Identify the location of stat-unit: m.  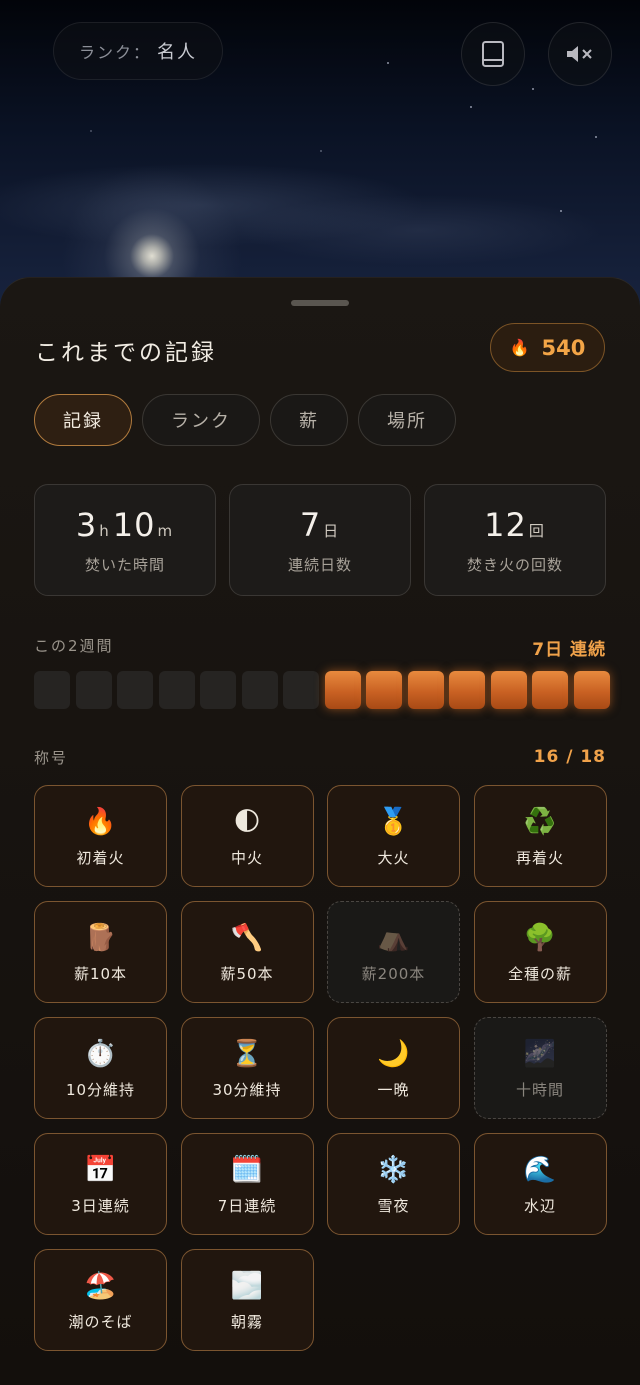
(165, 530).